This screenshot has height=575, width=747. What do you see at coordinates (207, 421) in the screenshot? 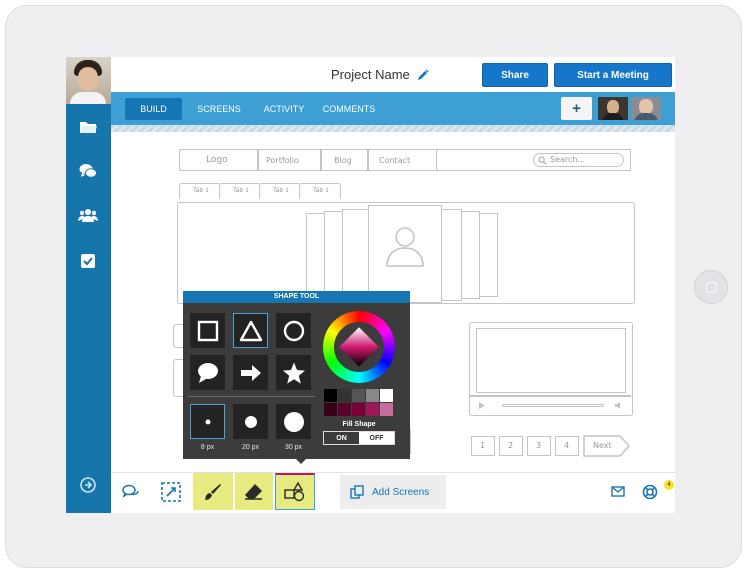
I see `size-8px-button` at bounding box center [207, 421].